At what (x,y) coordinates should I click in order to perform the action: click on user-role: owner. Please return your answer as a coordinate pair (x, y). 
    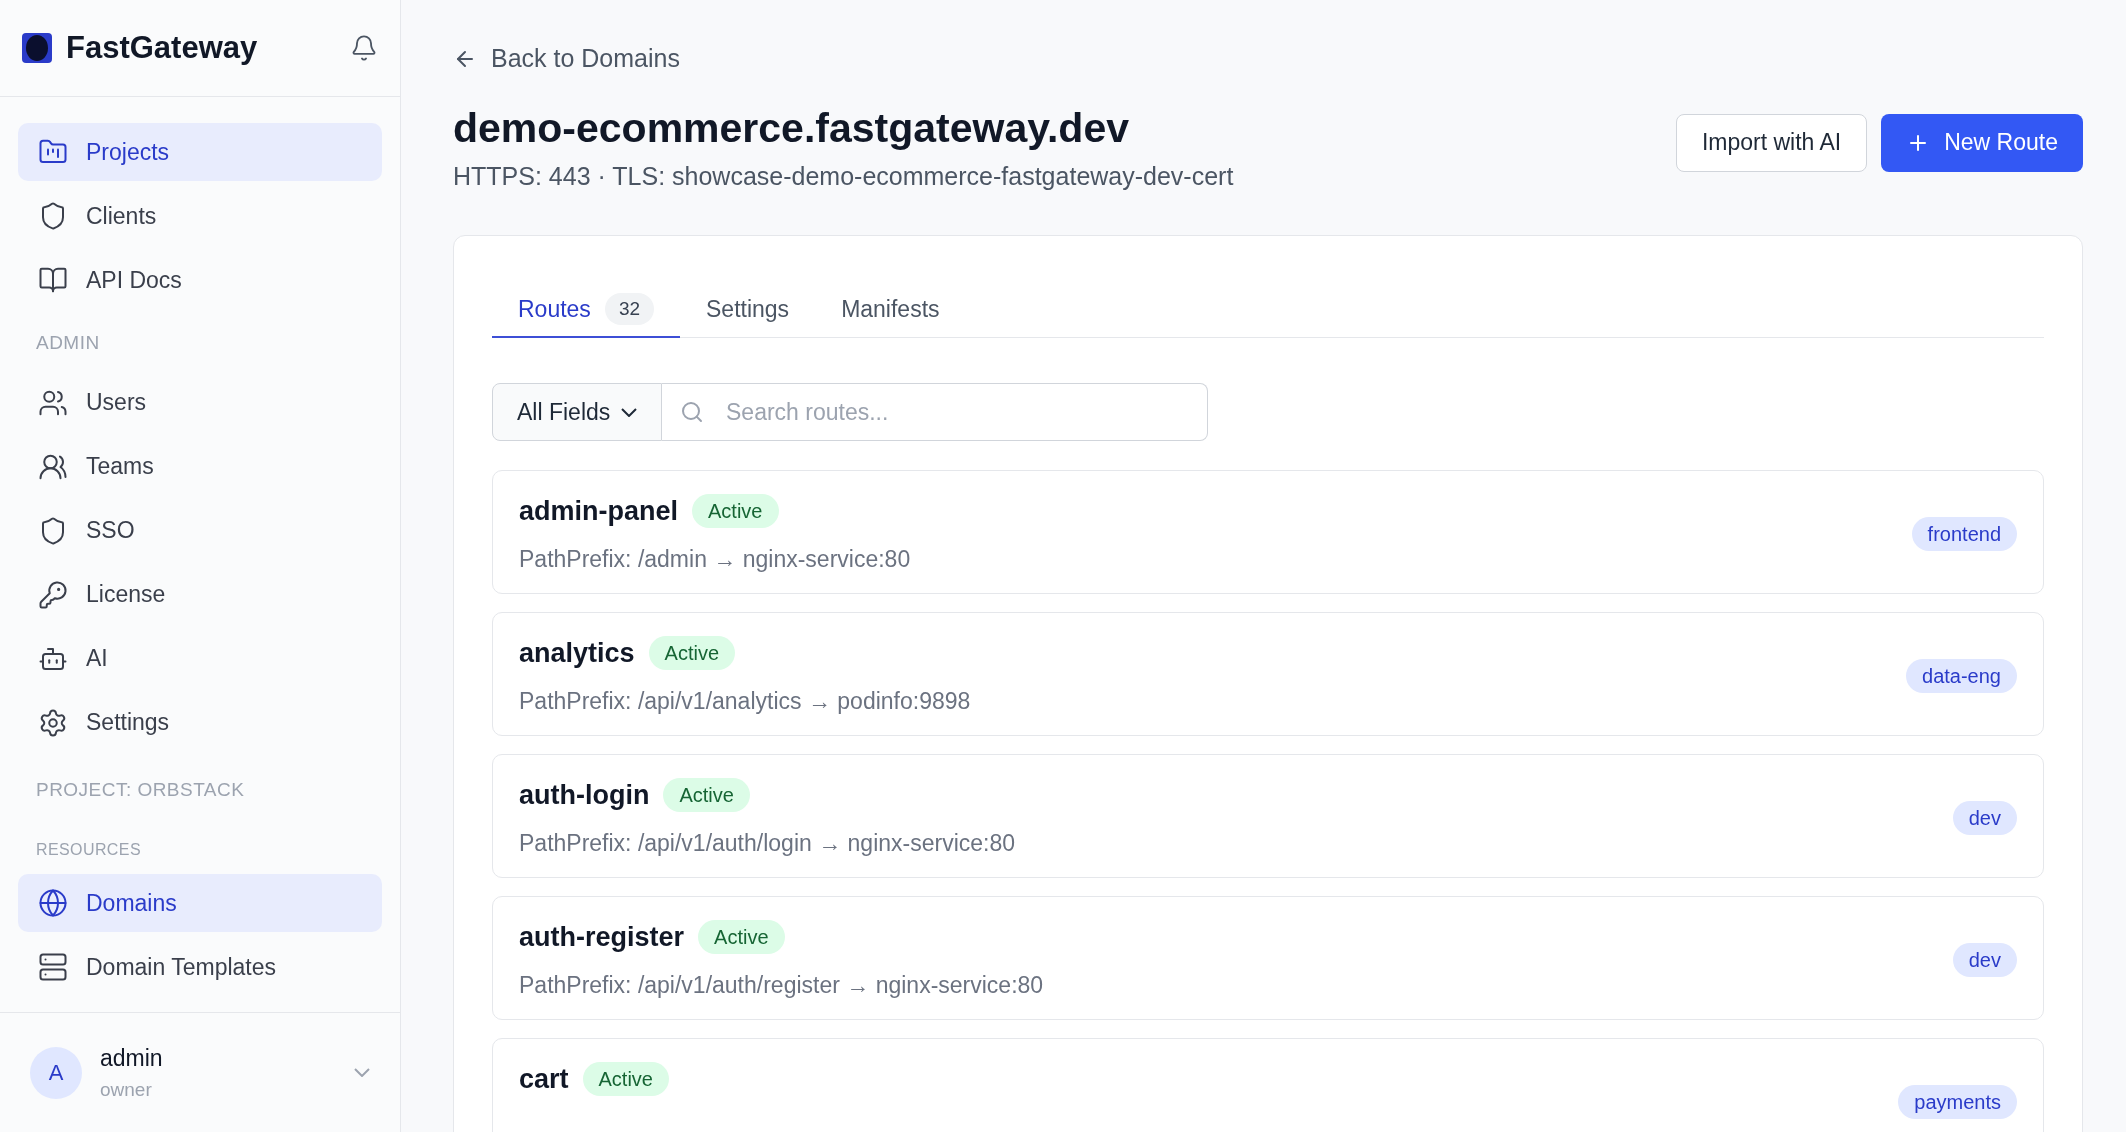
    Looking at the image, I should click on (126, 1089).